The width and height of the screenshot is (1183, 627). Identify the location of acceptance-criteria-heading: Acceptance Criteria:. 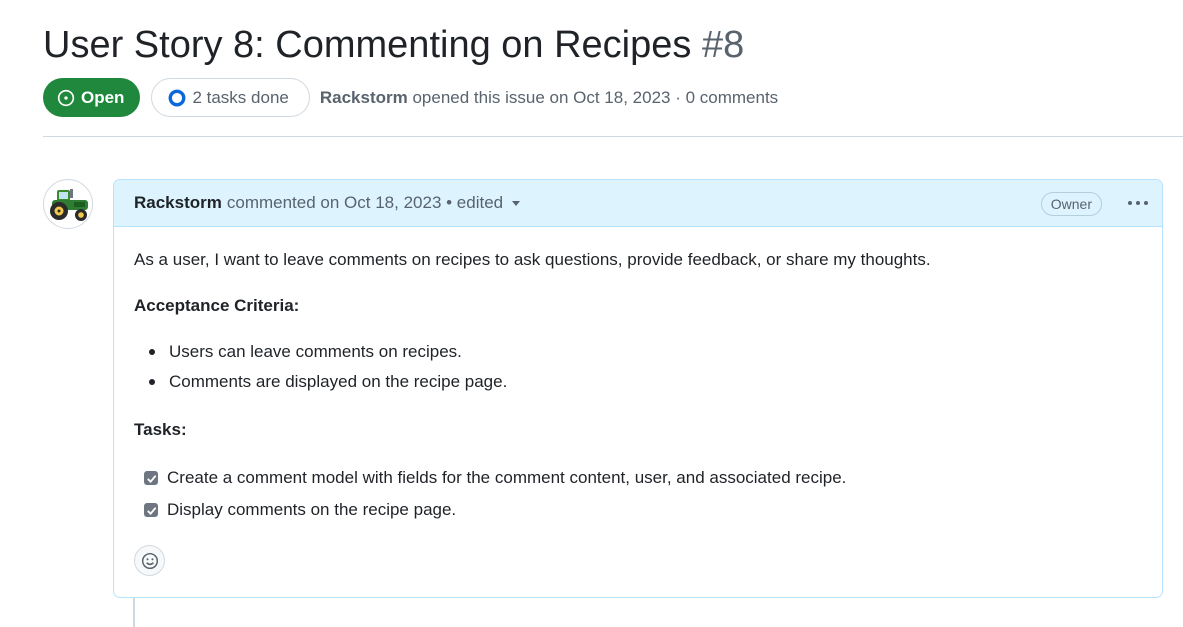
(217, 305).